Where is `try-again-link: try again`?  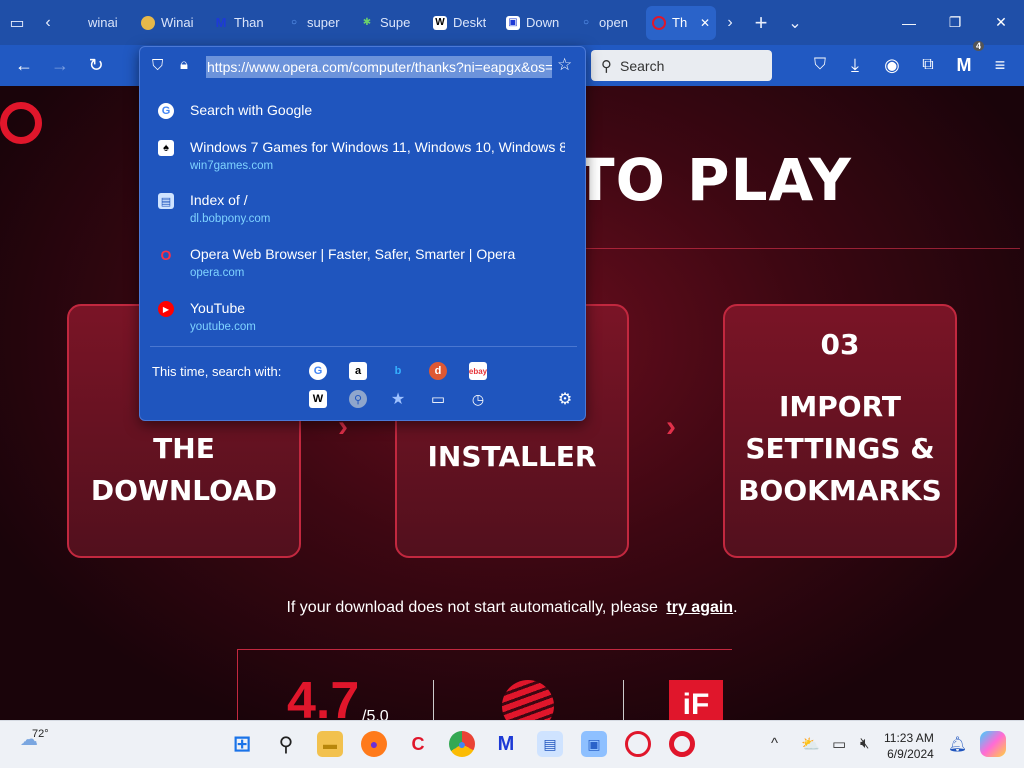 try-again-link: try again is located at coordinates (699, 607).